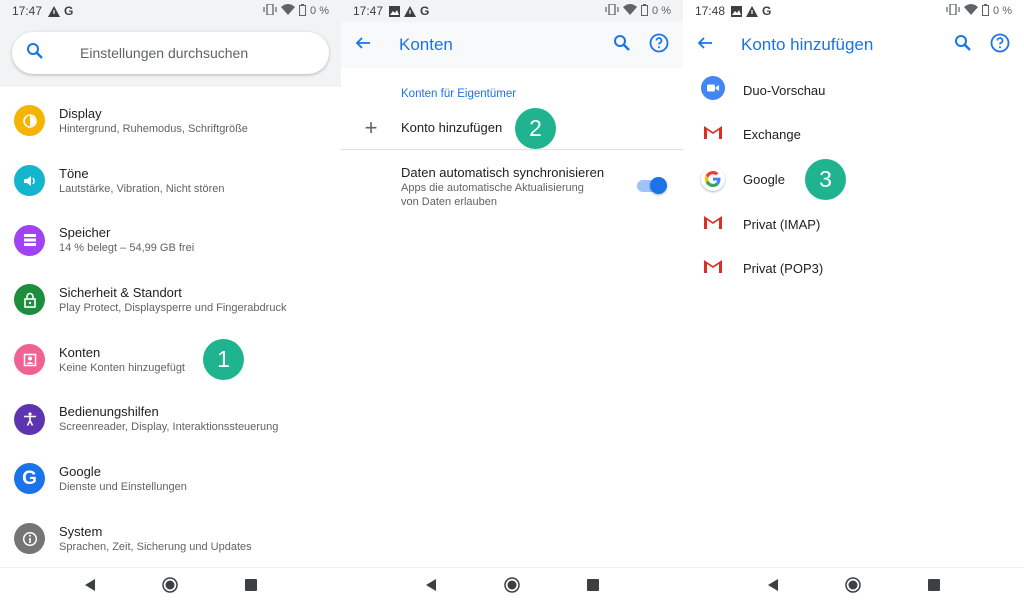 This screenshot has width=1024, height=607. What do you see at coordinates (512, 128) in the screenshot?
I see `add-account-row: + Konto hinzufügen 2` at bounding box center [512, 128].